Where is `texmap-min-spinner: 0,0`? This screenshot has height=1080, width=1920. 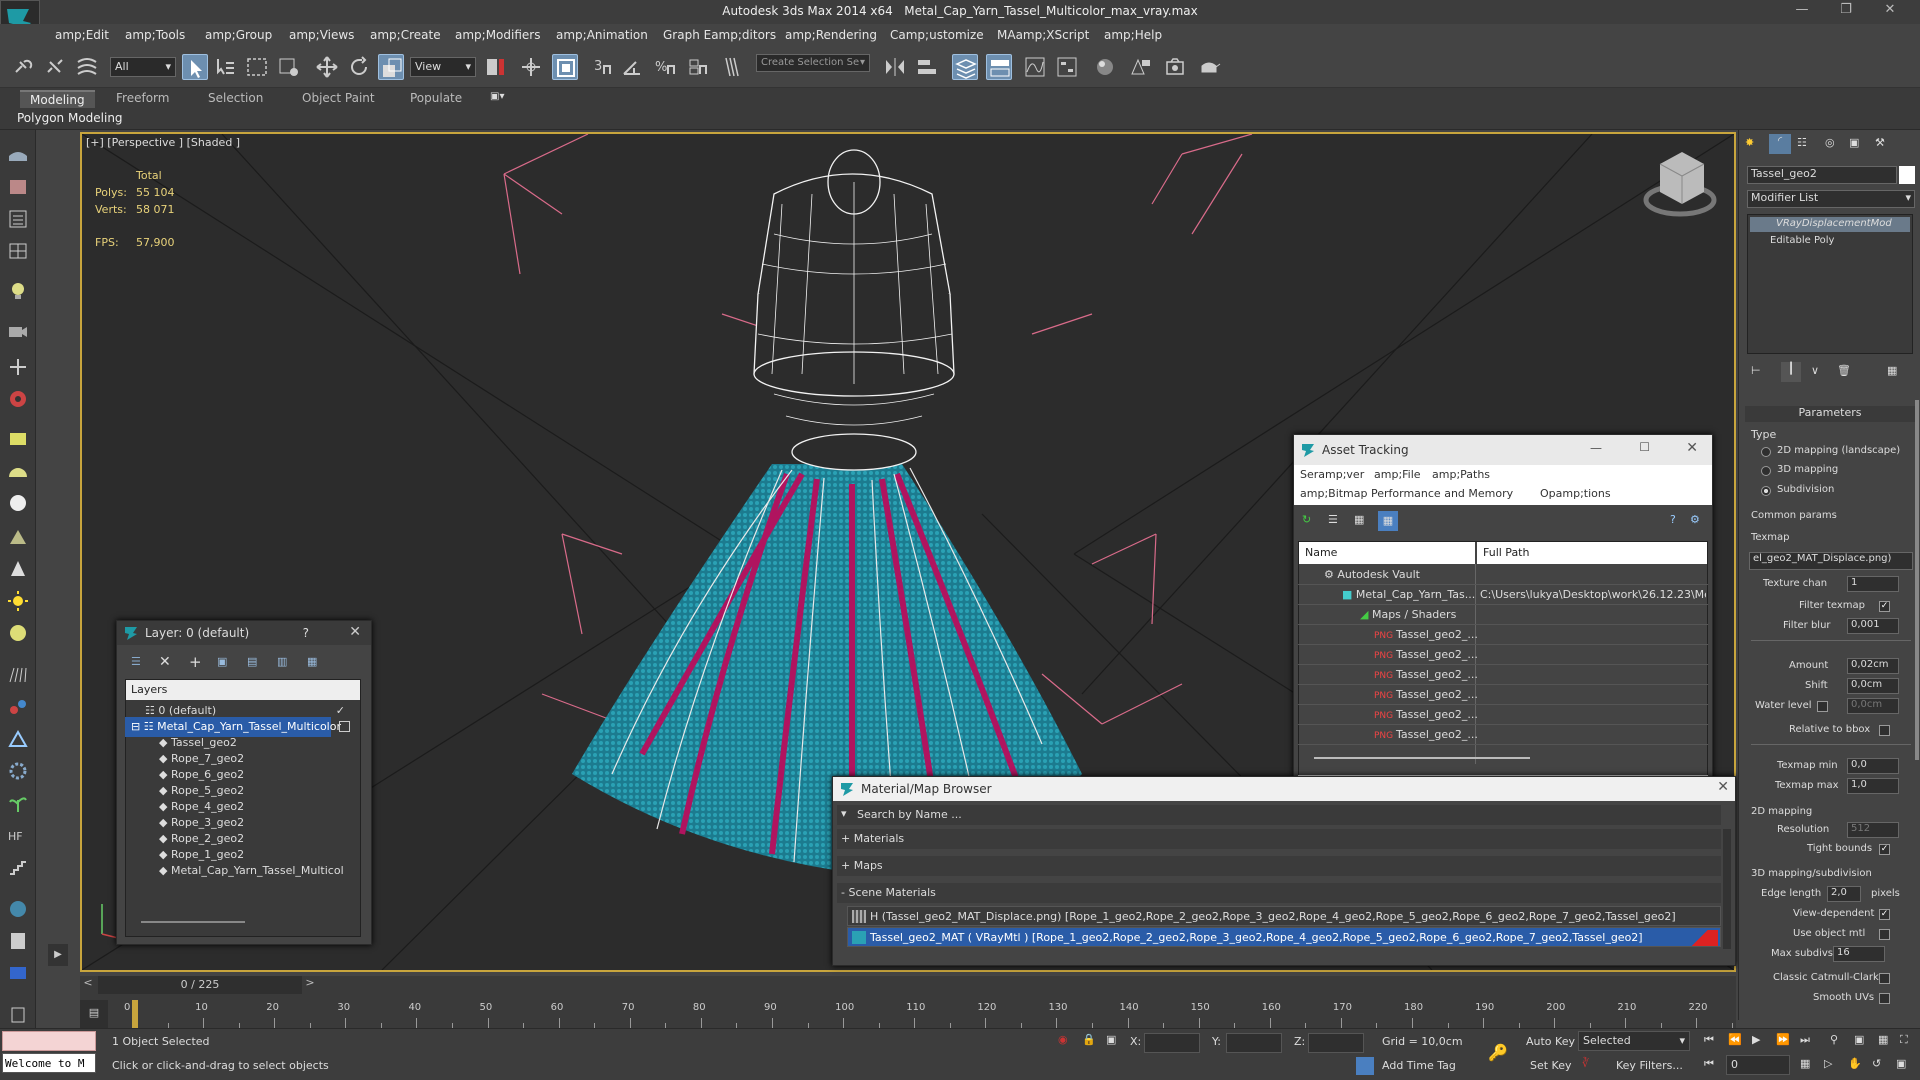 texmap-min-spinner: 0,0 is located at coordinates (1873, 766).